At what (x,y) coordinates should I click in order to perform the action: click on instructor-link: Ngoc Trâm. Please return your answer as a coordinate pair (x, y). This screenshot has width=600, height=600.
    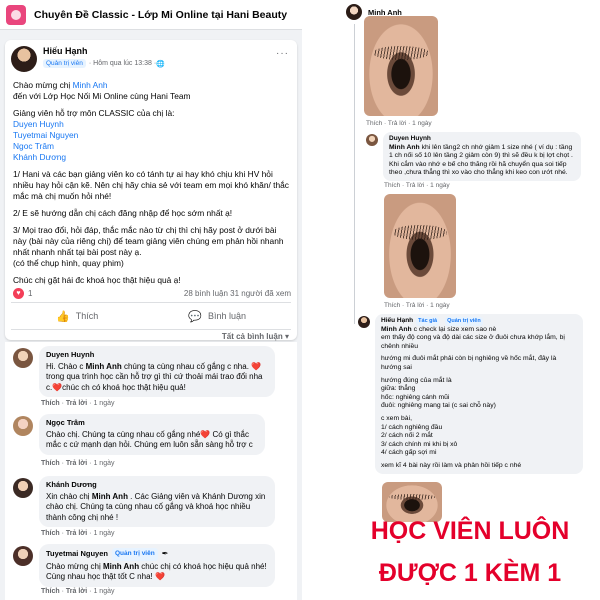
    Looking at the image, I should click on (152, 146).